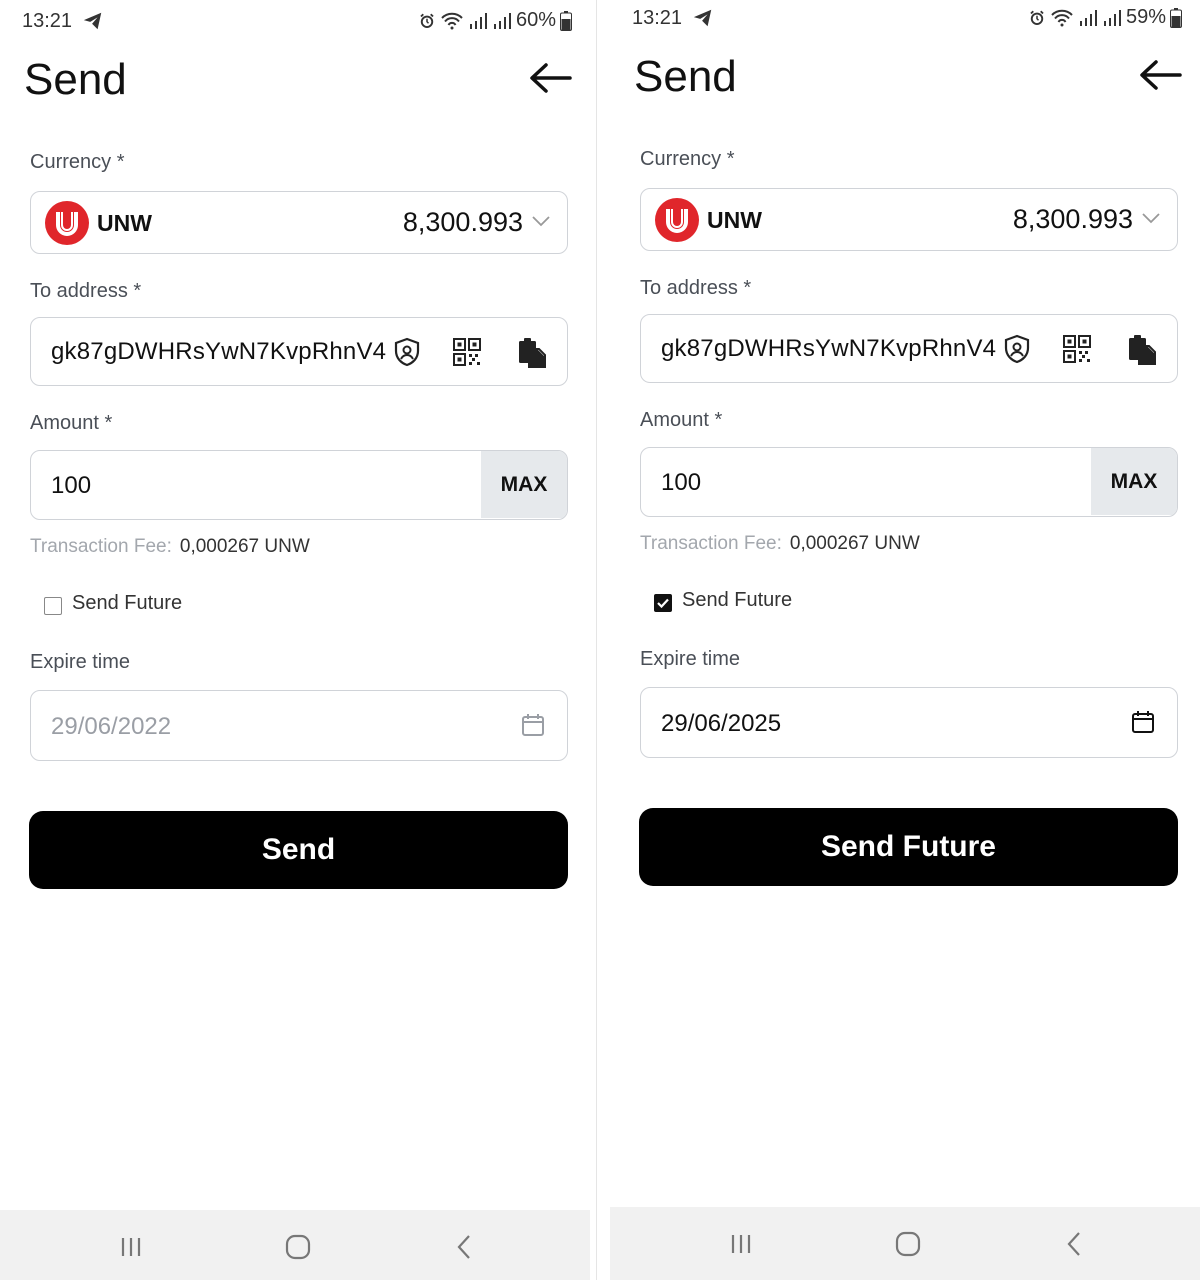  Describe the element at coordinates (298, 850) in the screenshot. I see `send-button: Send` at that location.